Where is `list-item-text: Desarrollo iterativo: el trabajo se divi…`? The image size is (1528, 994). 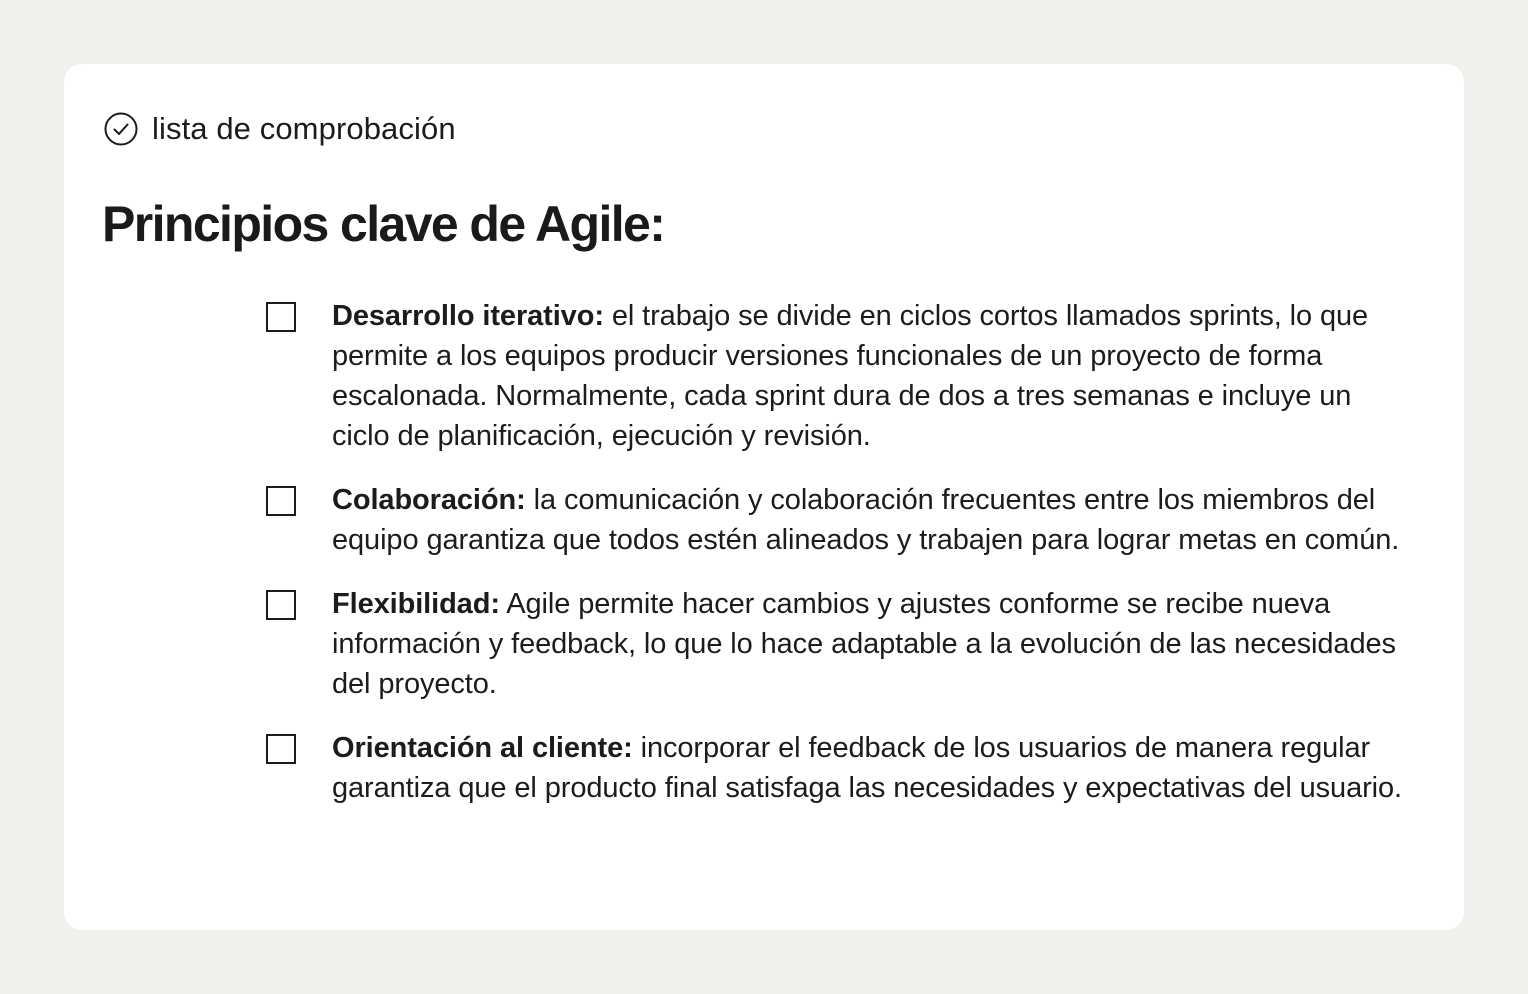 list-item-text: Desarrollo iterativo: el trabajo se divi… is located at coordinates (874, 376).